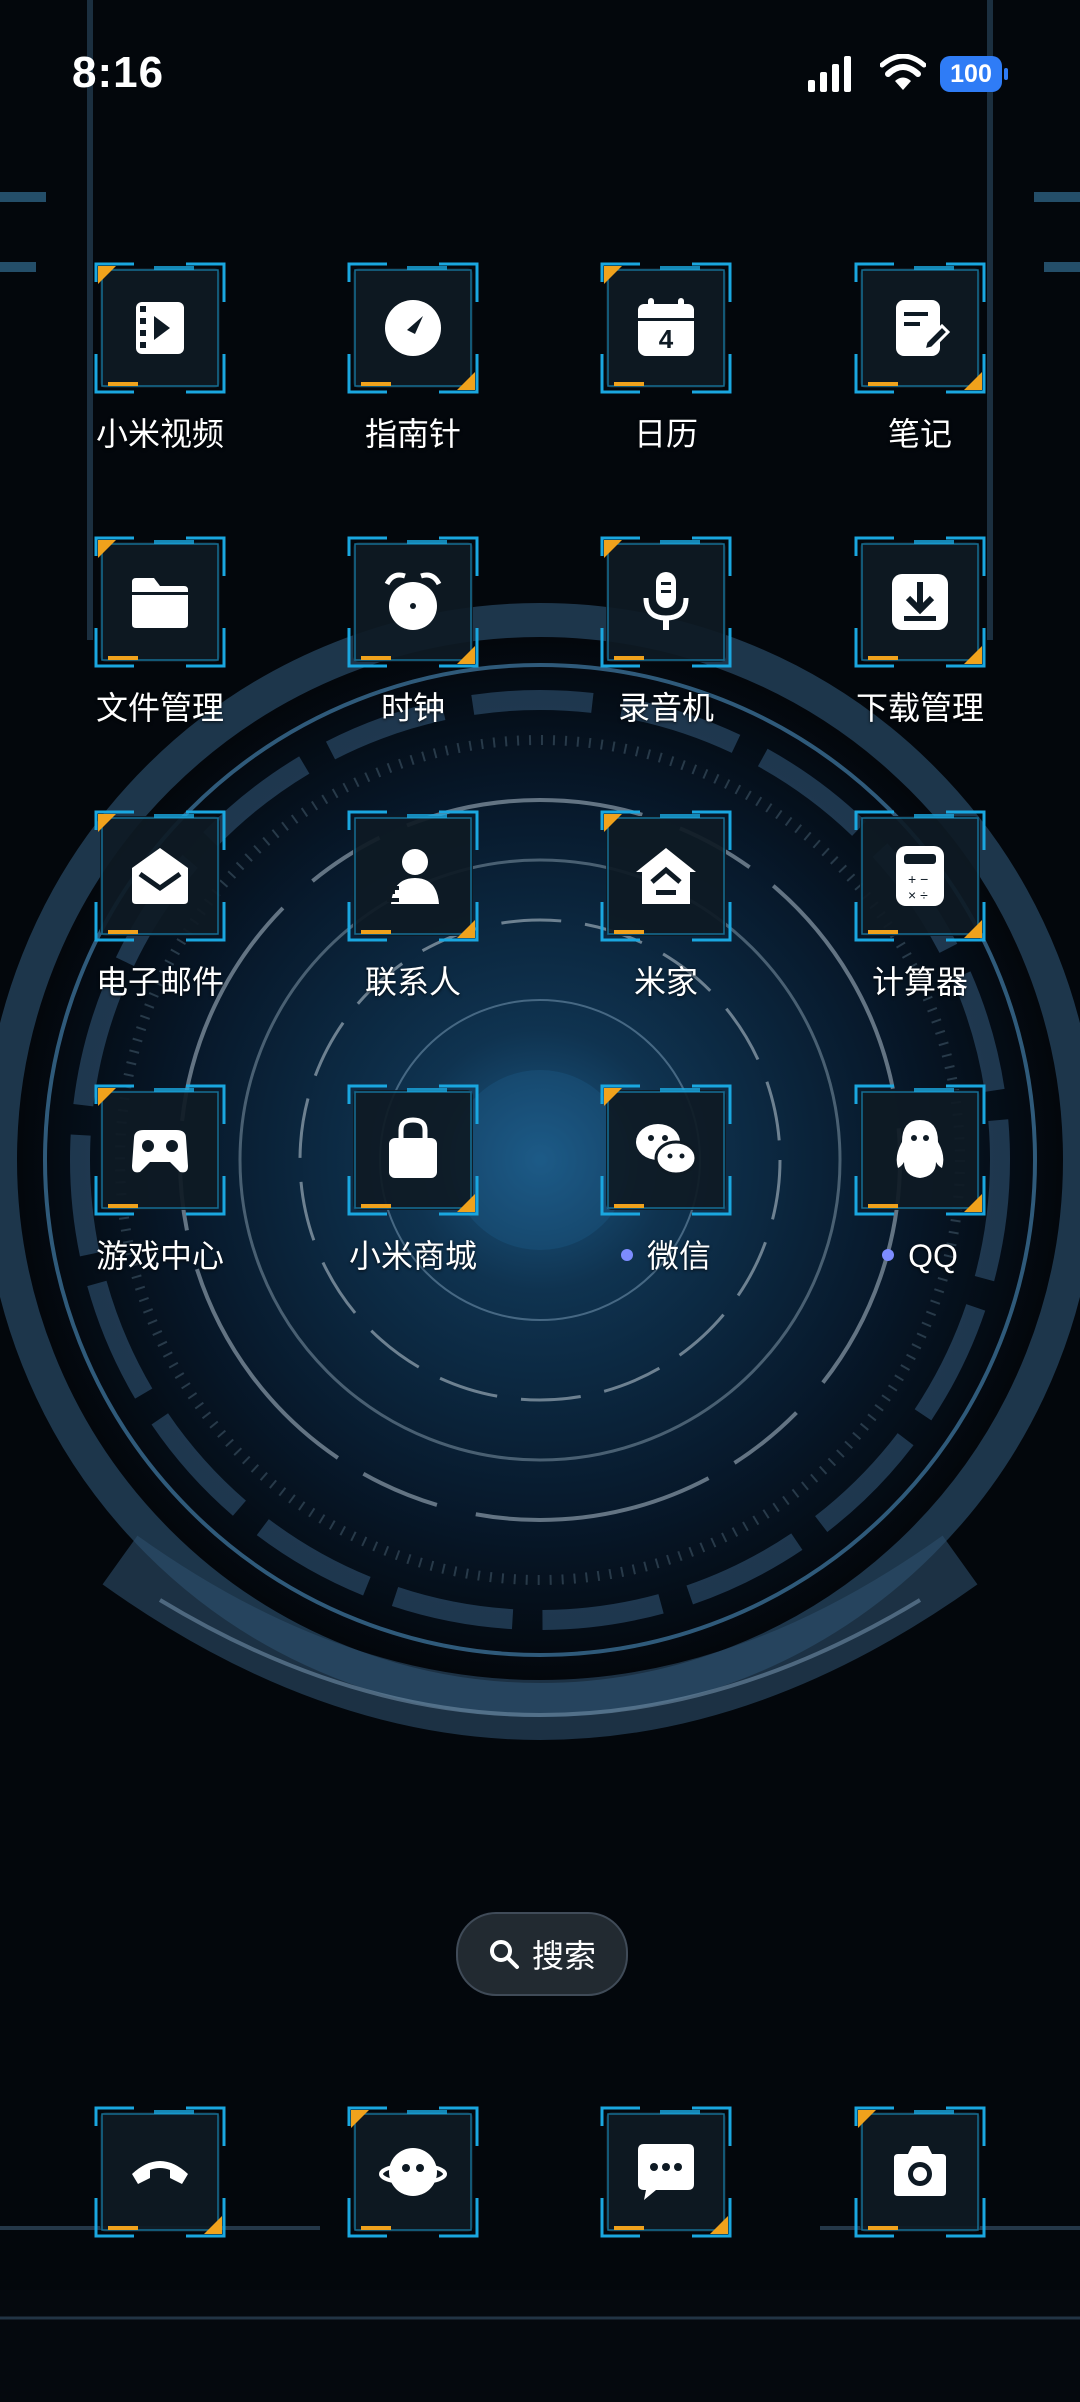 Image resolution: width=1080 pixels, height=2402 pixels. I want to click on app-shopping-bag: 小米商城, so click(413, 1180).